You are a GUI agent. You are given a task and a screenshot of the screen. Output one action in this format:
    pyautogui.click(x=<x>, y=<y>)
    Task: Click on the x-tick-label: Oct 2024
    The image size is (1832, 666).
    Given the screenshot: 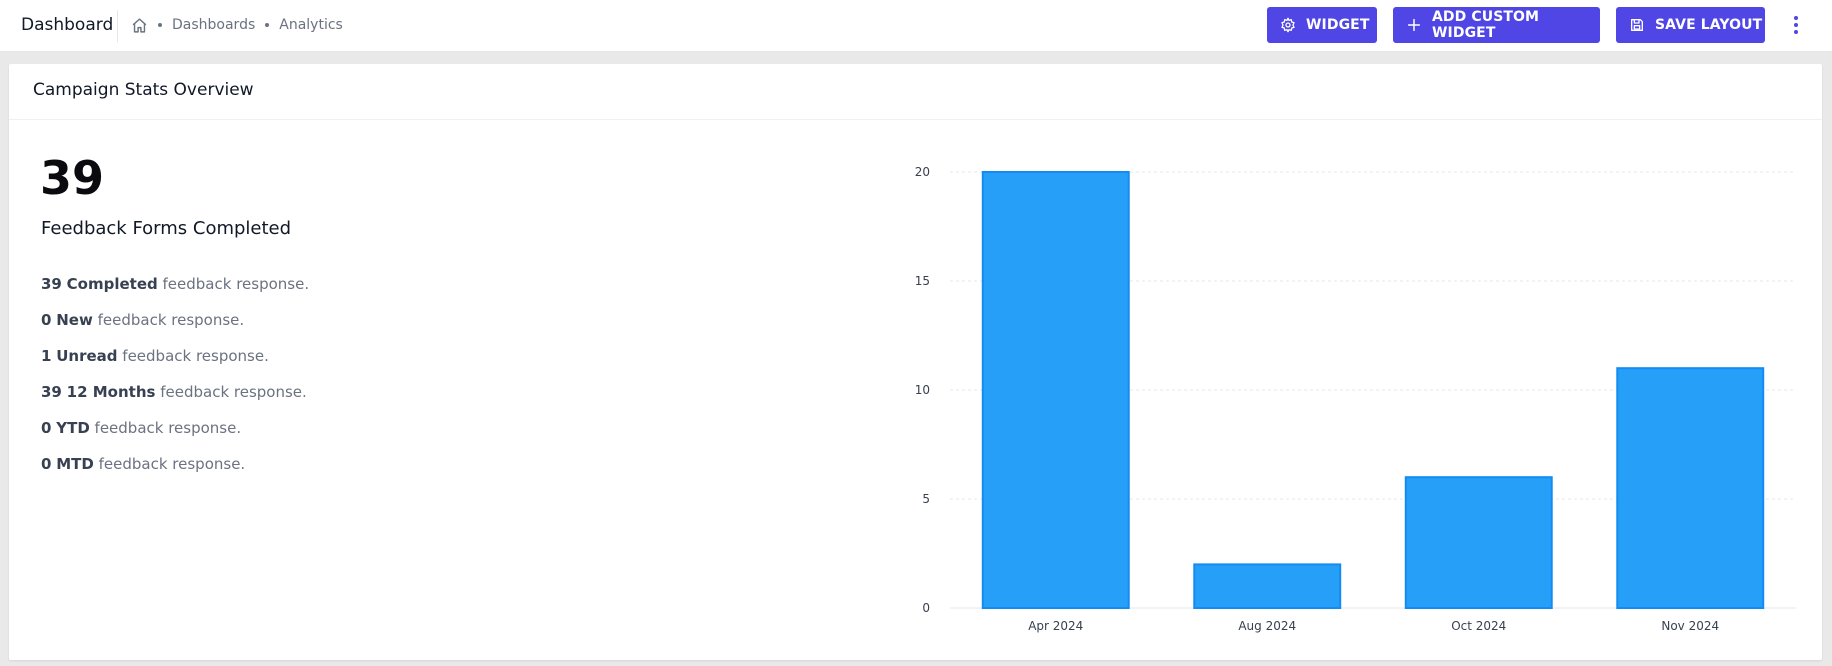 What is the action you would take?
    pyautogui.click(x=1478, y=626)
    